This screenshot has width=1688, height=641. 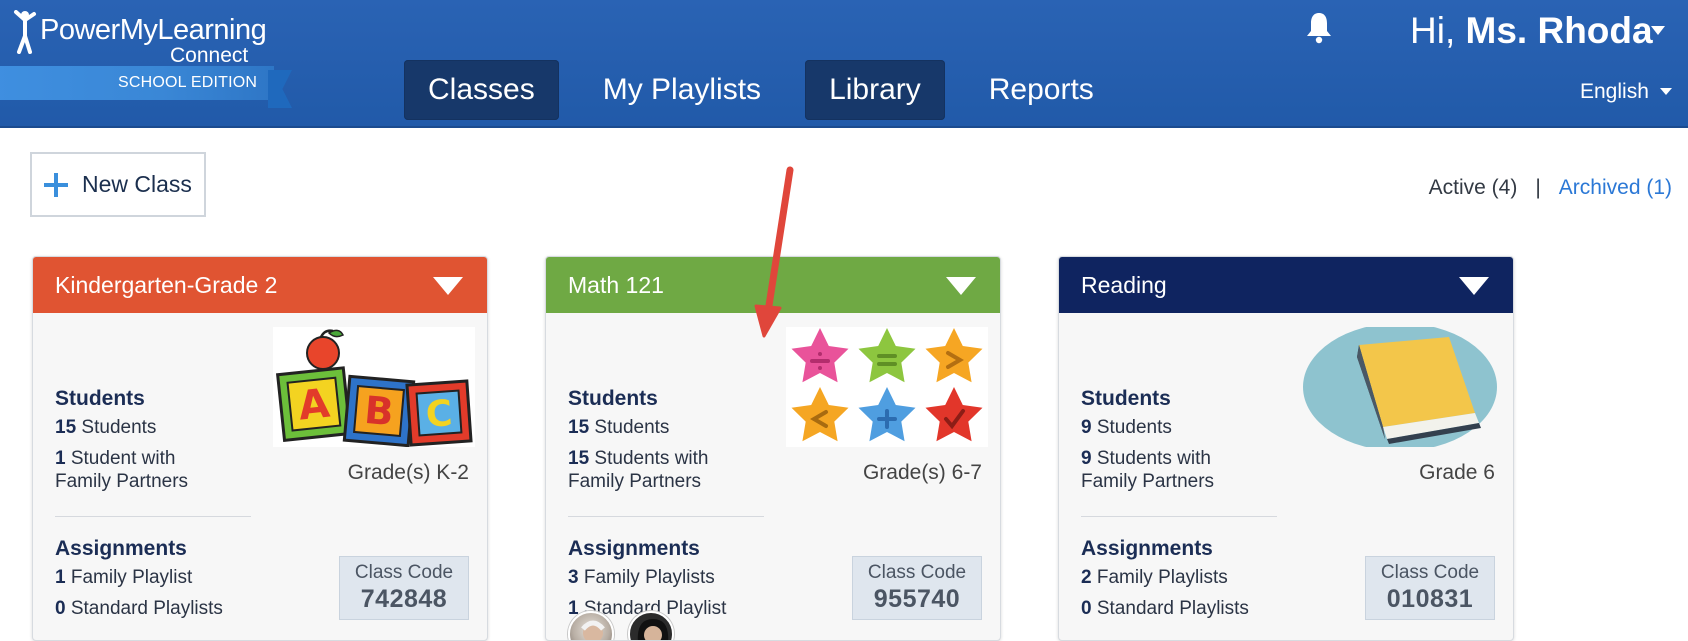 I want to click on svg-text: A, so click(x=314, y=405).